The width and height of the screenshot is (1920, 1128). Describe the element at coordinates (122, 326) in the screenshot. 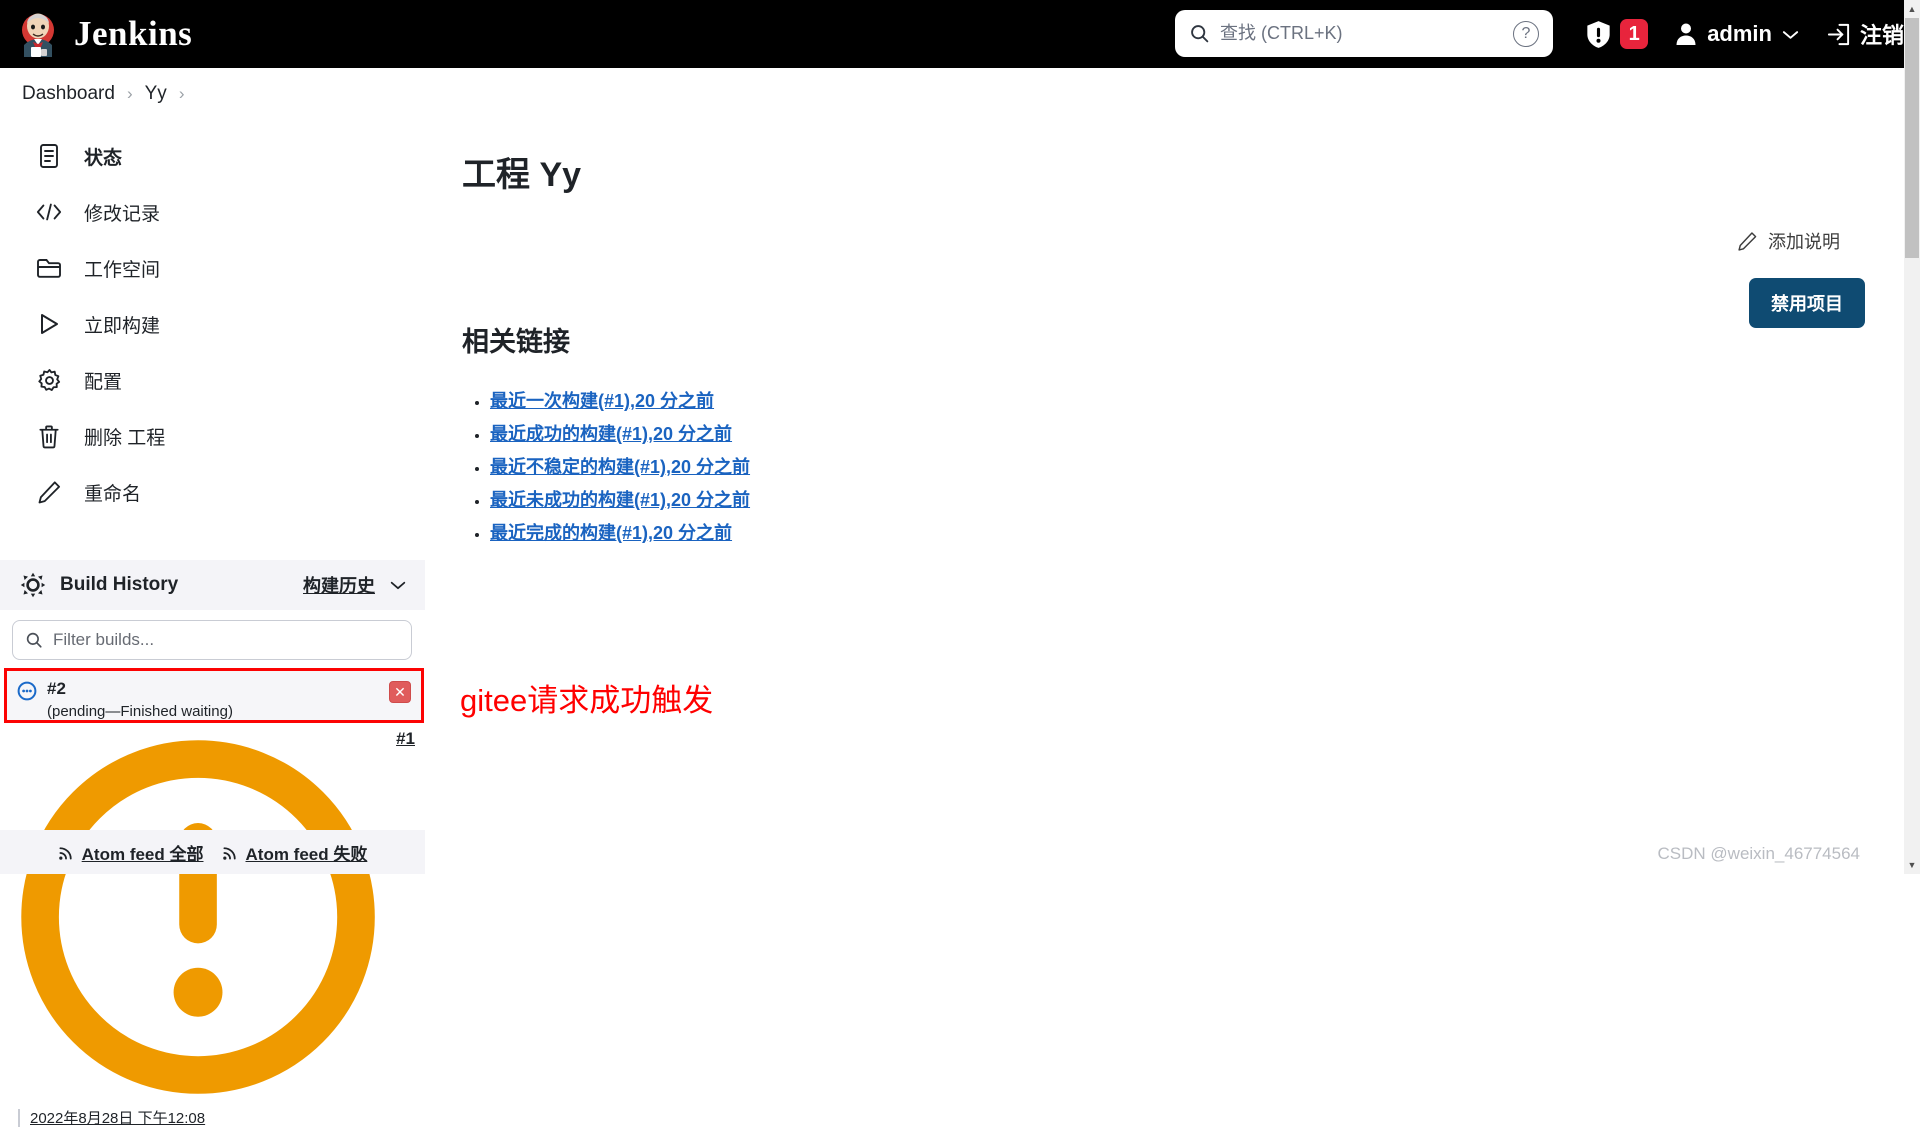

I see `sidebar-item-label: 立即构建` at that location.